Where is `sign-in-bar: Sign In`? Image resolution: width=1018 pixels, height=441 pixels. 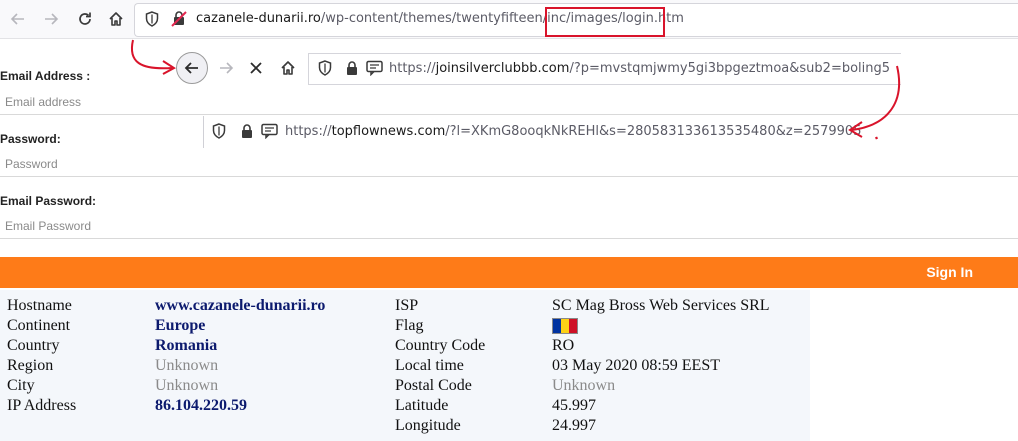 sign-in-bar: Sign In is located at coordinates (509, 272).